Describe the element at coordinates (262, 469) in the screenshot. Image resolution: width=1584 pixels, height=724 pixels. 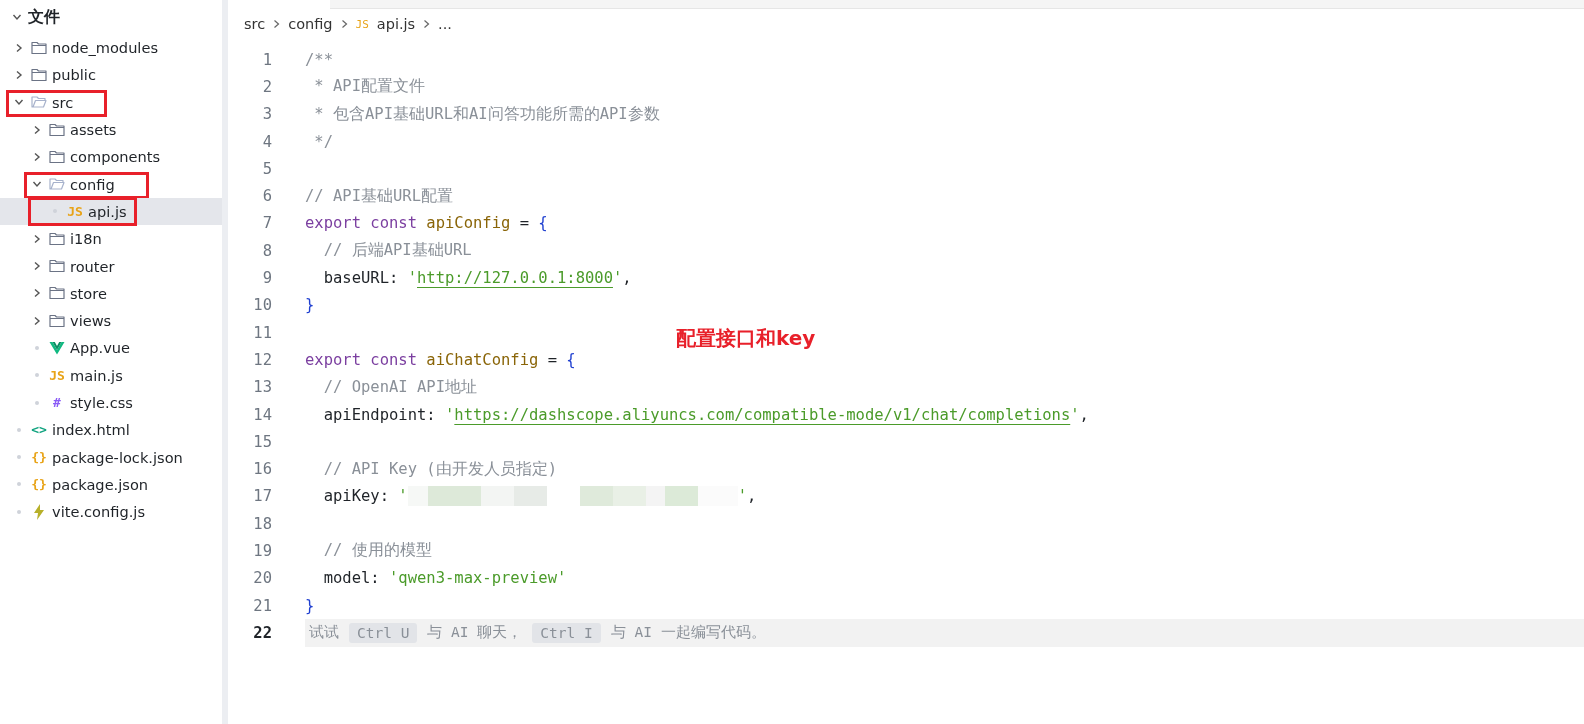
I see `line-number: 16` at that location.